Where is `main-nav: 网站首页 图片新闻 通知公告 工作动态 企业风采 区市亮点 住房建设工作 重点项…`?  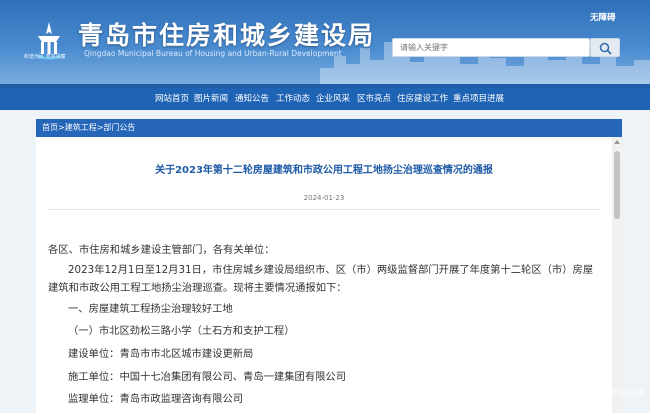 main-nav: 网站首页 图片新闻 通知公告 工作动态 企业风采 区市亮点 住房建设工作 重点项… is located at coordinates (325, 99).